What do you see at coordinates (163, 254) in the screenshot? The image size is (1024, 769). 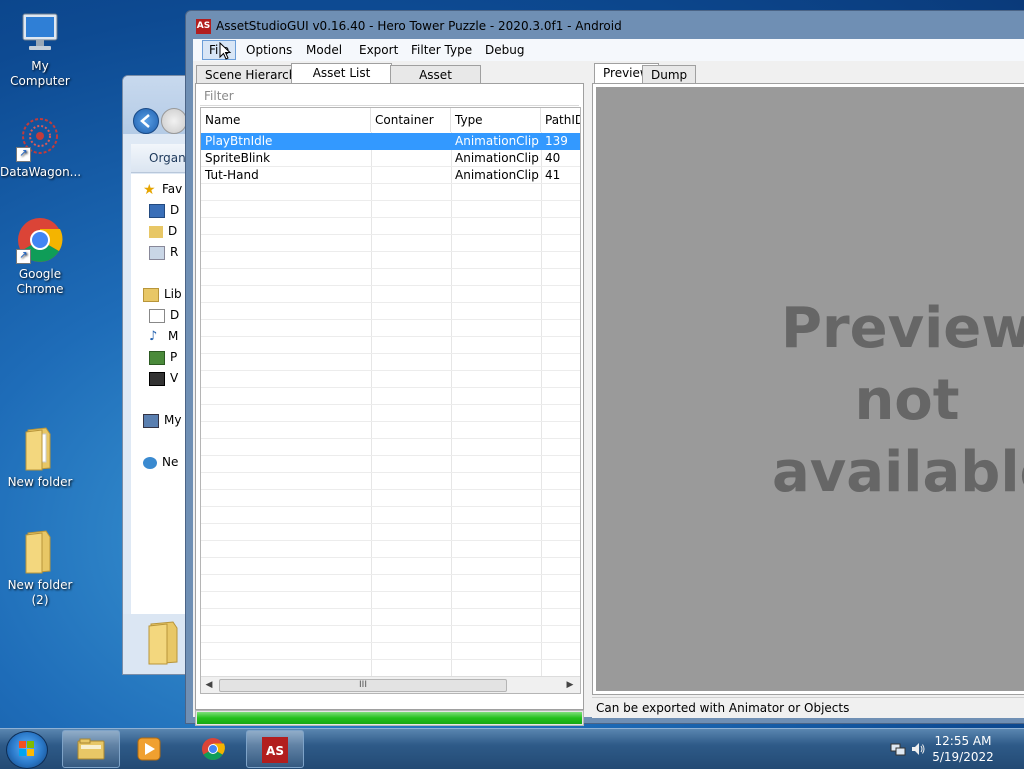 I see `explorer-item: R` at bounding box center [163, 254].